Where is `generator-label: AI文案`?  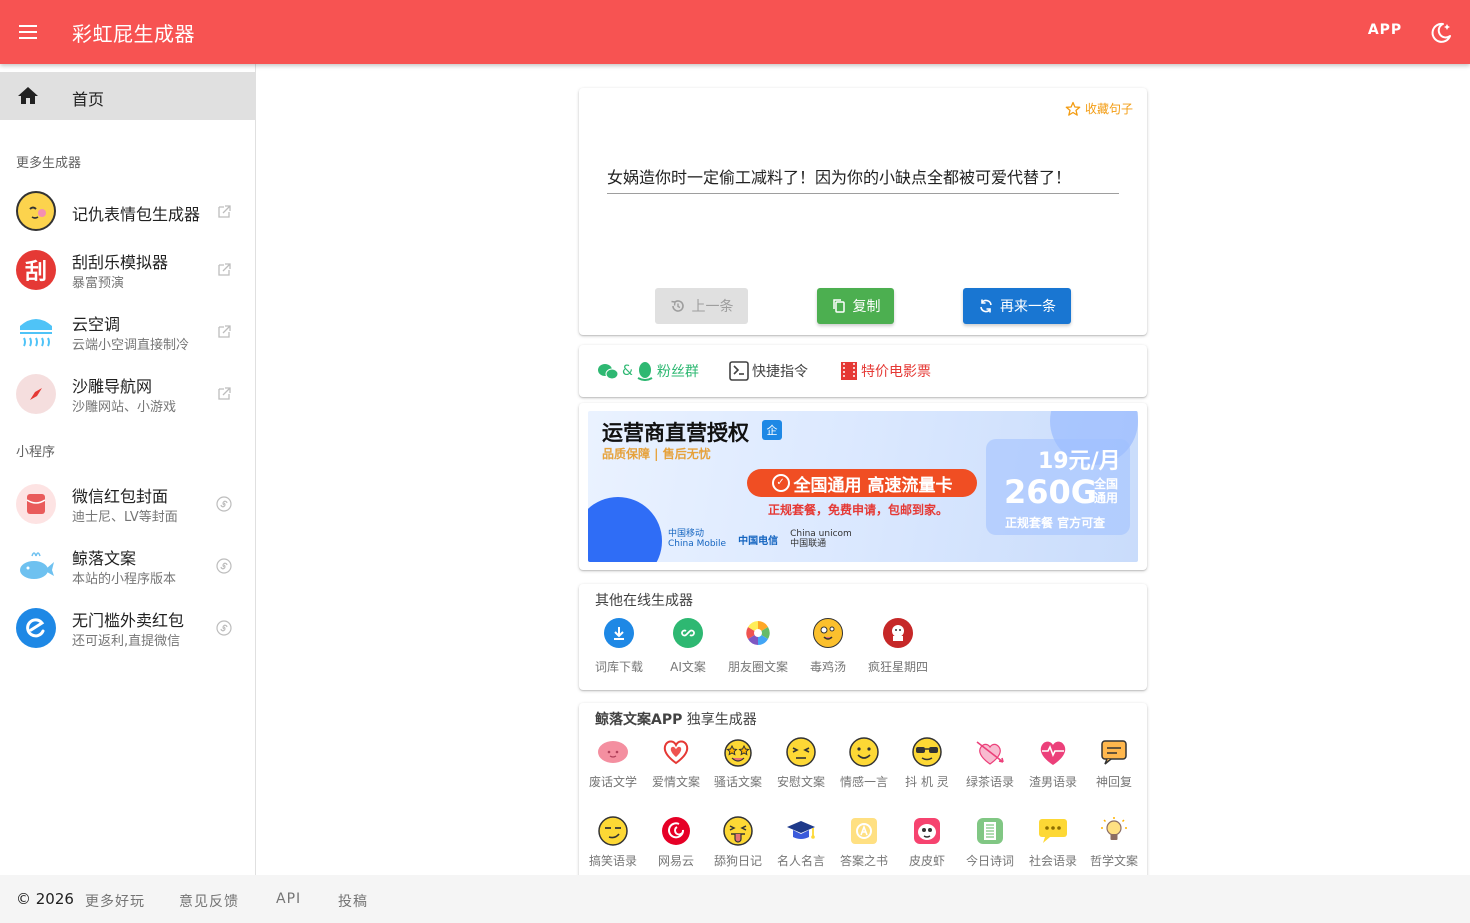
generator-label: AI文案 is located at coordinates (688, 667).